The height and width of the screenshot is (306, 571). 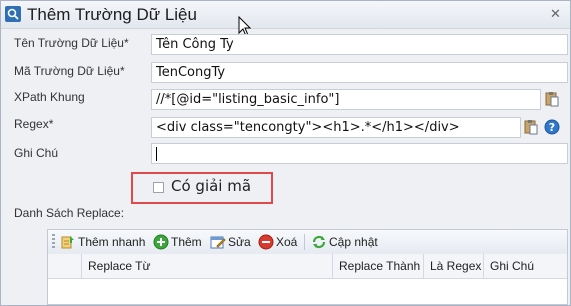 I want to click on help-icon: ?, so click(x=552, y=127).